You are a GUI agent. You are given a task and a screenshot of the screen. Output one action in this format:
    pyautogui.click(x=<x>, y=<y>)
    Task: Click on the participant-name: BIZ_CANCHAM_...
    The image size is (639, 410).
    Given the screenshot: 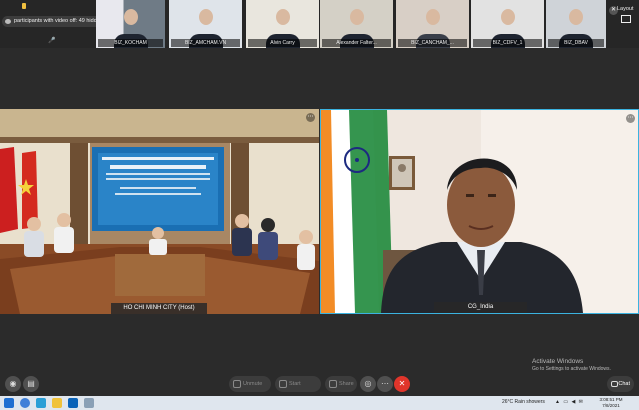 What is the action you would take?
    pyautogui.click(x=432, y=43)
    